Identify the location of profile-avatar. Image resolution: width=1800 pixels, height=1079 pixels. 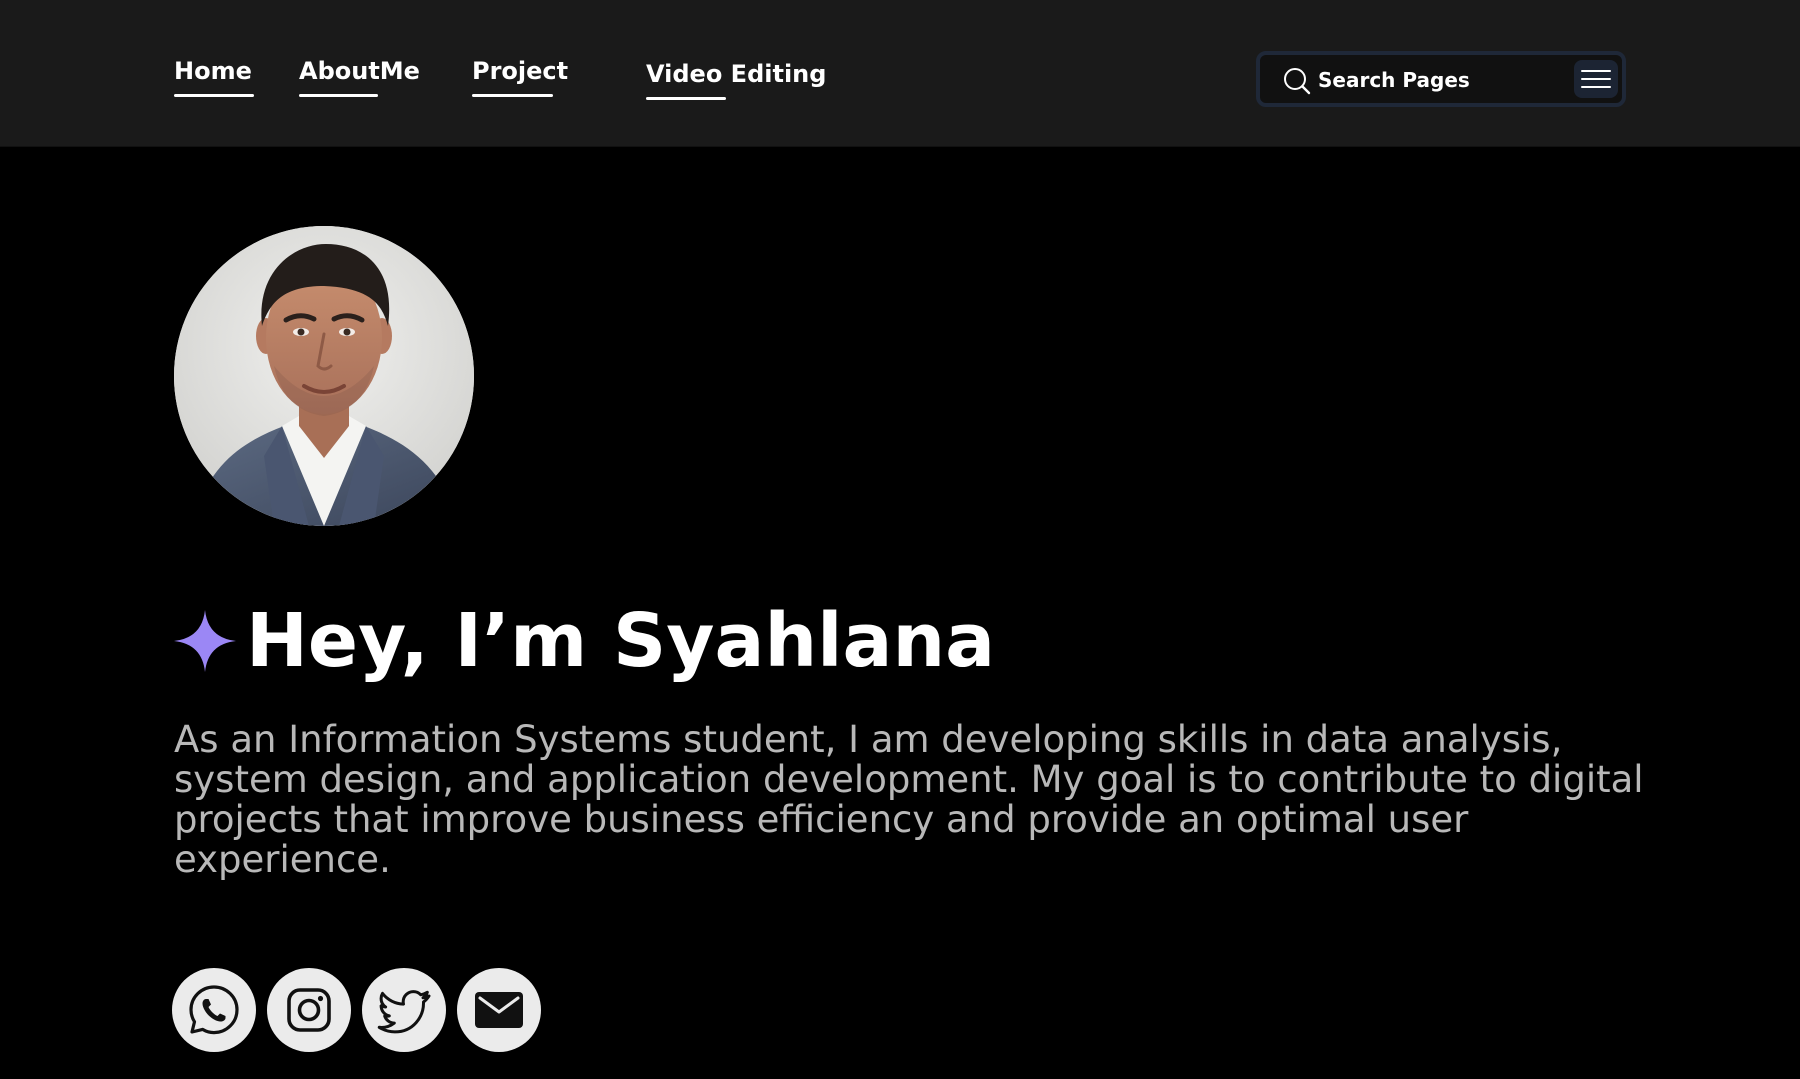
(324, 376).